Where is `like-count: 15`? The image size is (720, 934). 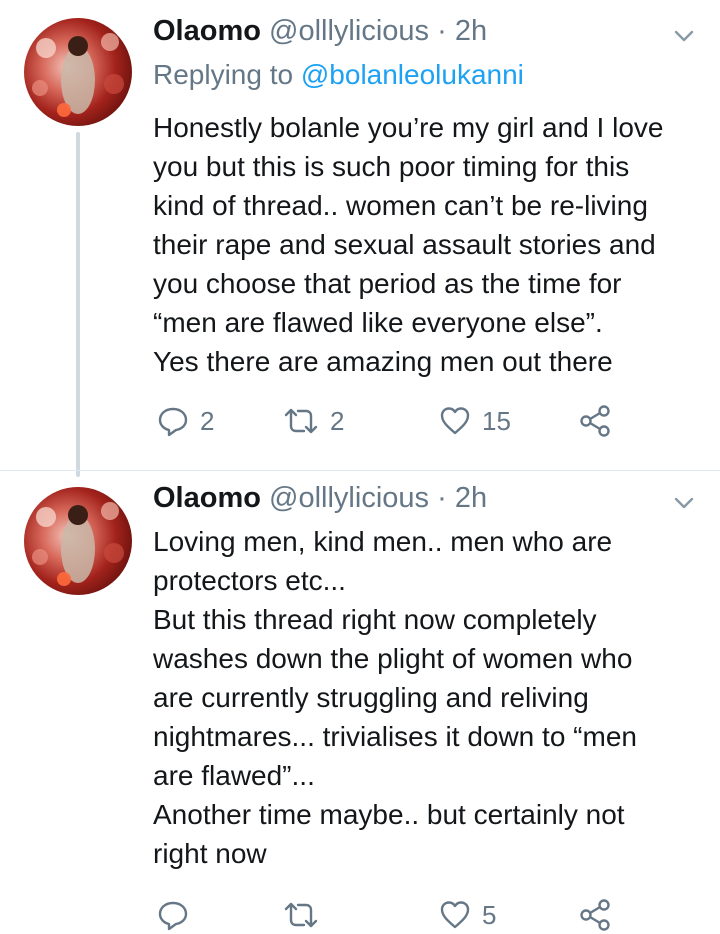 like-count: 15 is located at coordinates (496, 420).